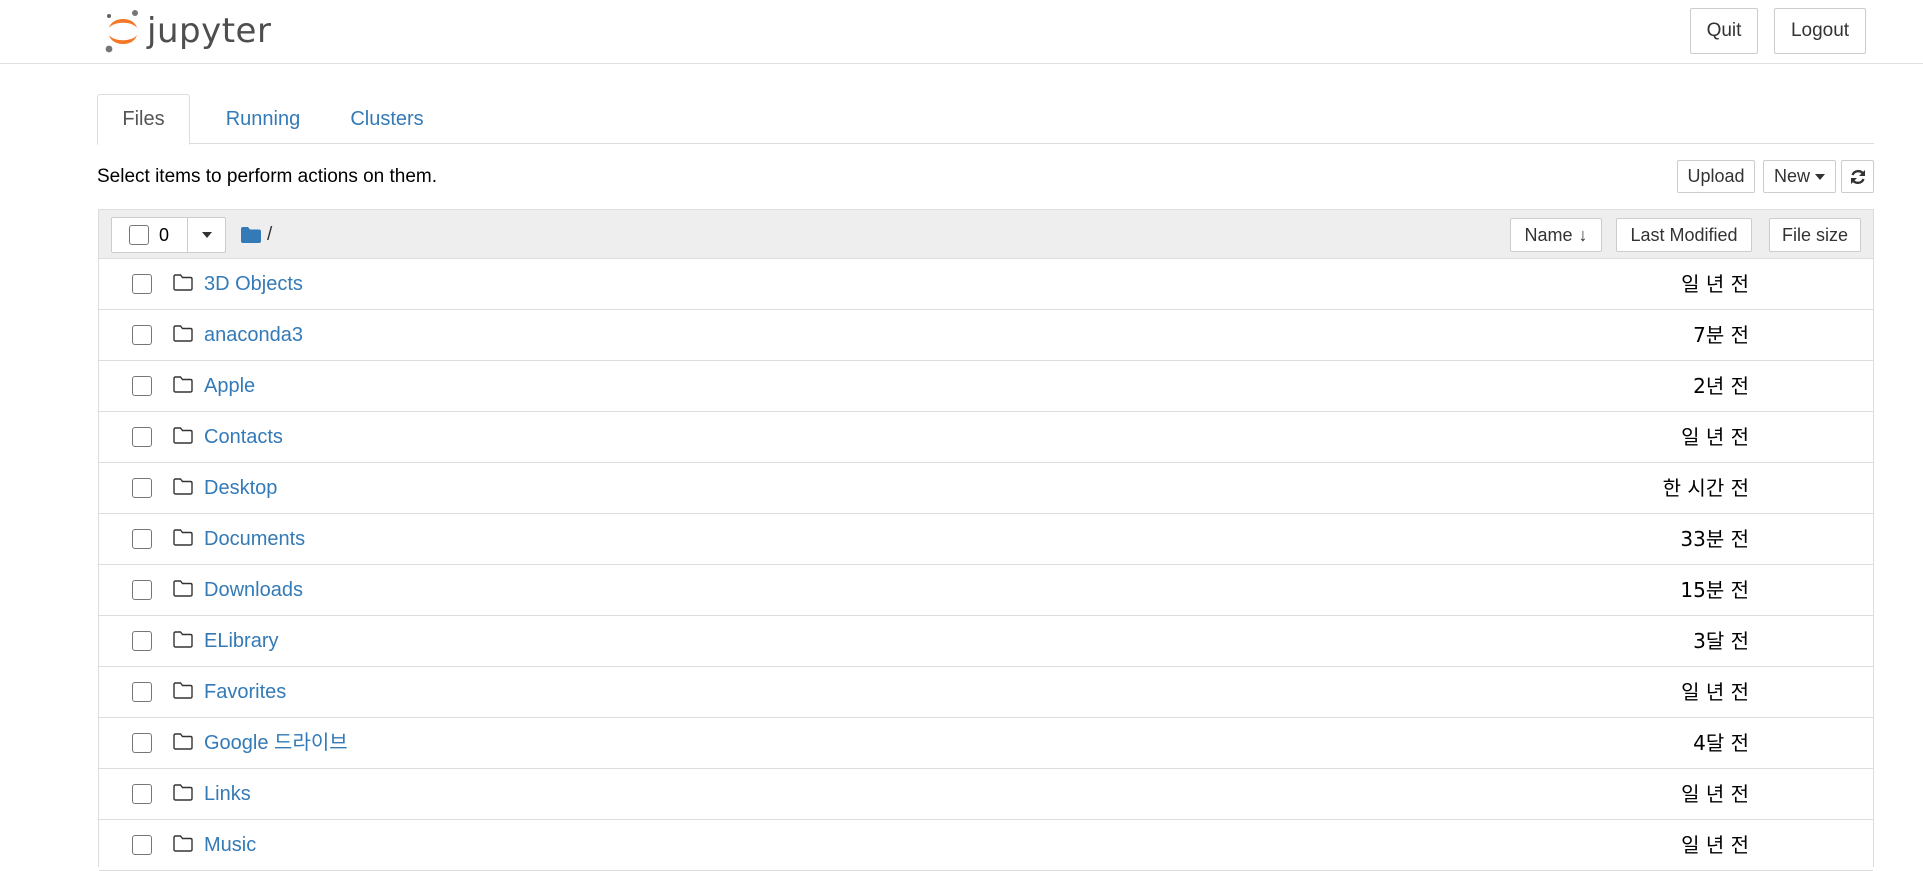  What do you see at coordinates (229, 386) in the screenshot?
I see `item-name-link: Apple` at bounding box center [229, 386].